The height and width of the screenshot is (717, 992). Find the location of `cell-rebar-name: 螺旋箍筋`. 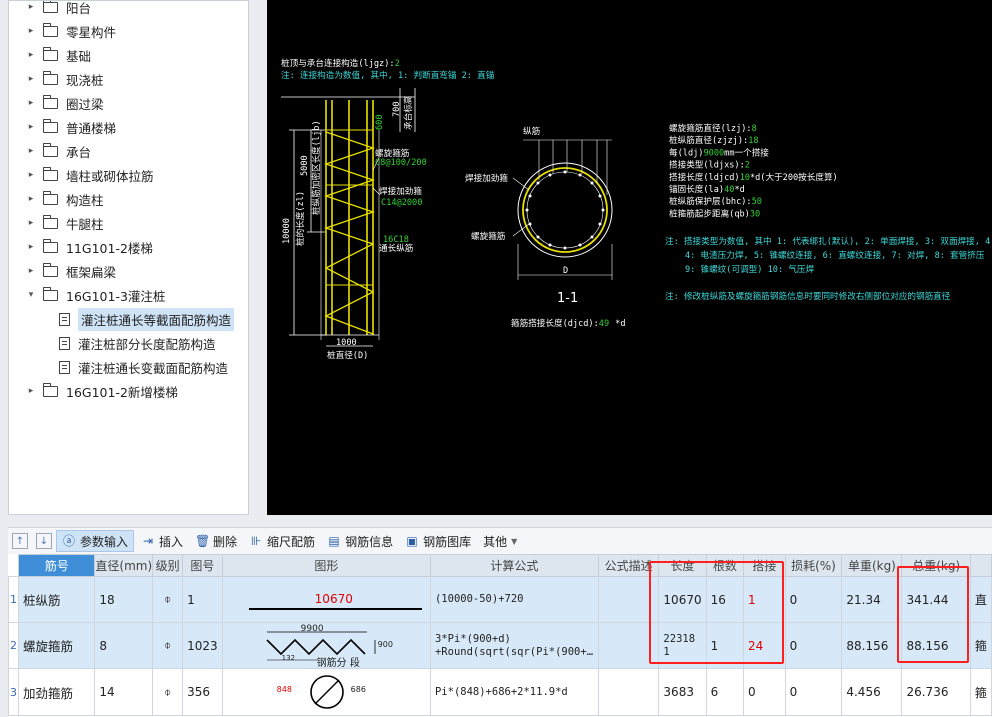

cell-rebar-name: 螺旋箍筋 is located at coordinates (56, 645).